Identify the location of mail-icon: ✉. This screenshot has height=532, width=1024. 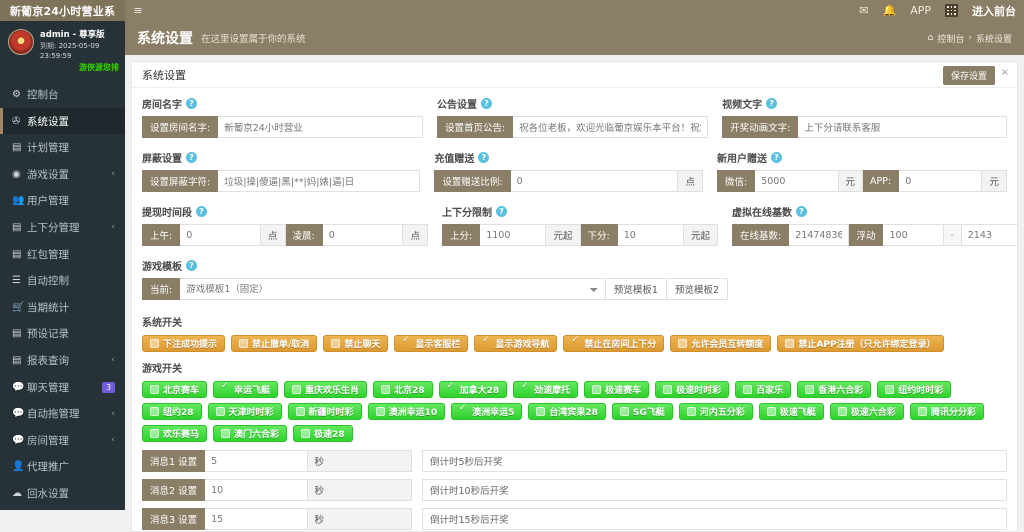
(863, 10).